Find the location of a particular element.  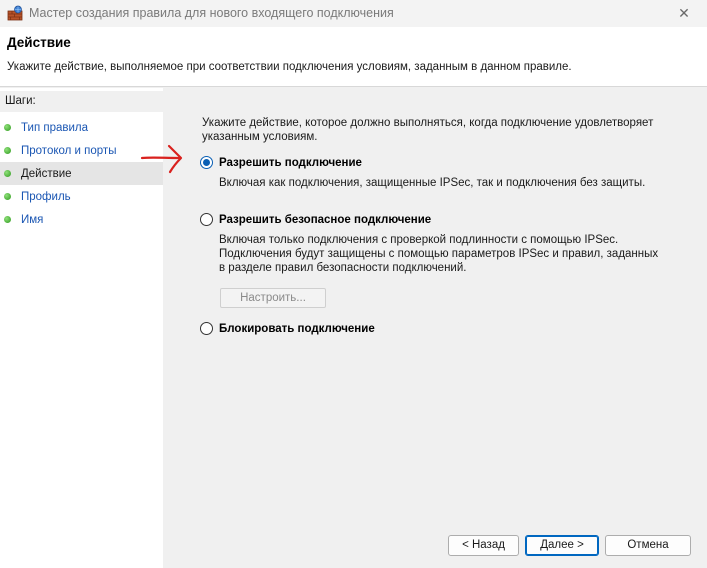

page-title: Действие is located at coordinates (39, 42).